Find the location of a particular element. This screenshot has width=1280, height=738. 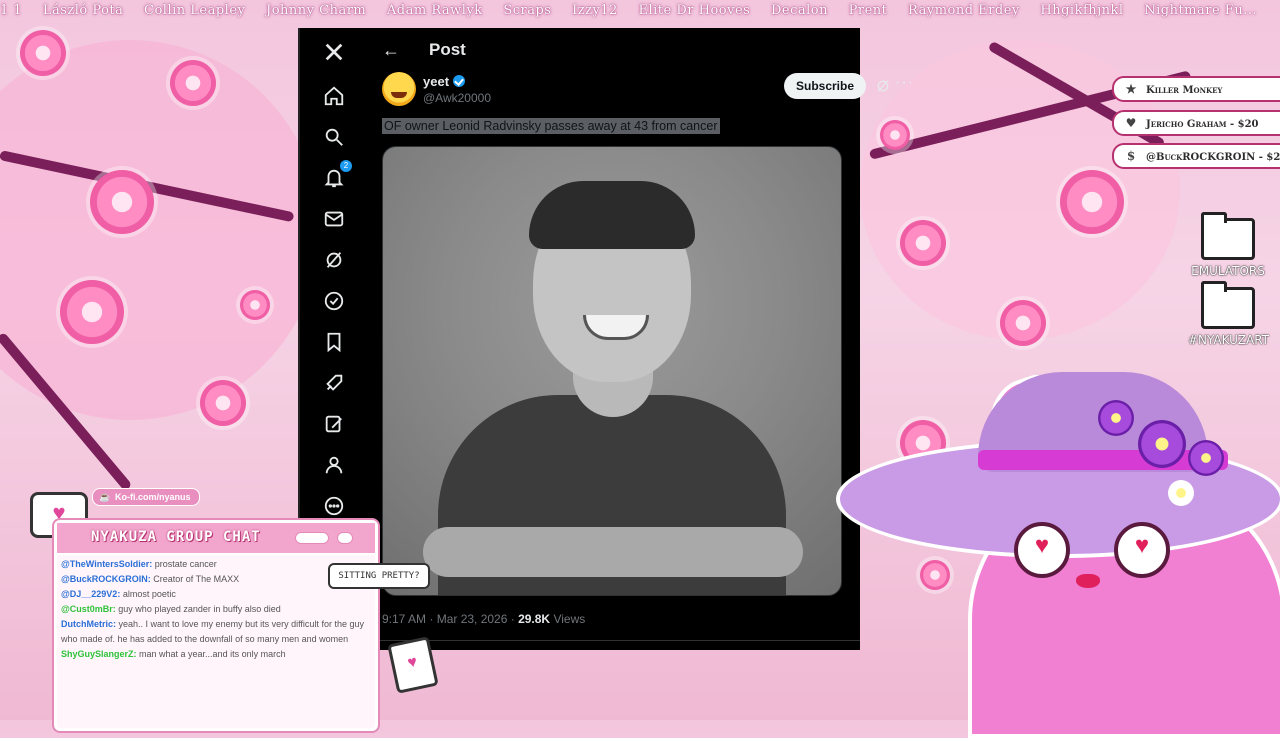

chat-message: @TheWintersSoldier: prostate cancer is located at coordinates (216, 564).